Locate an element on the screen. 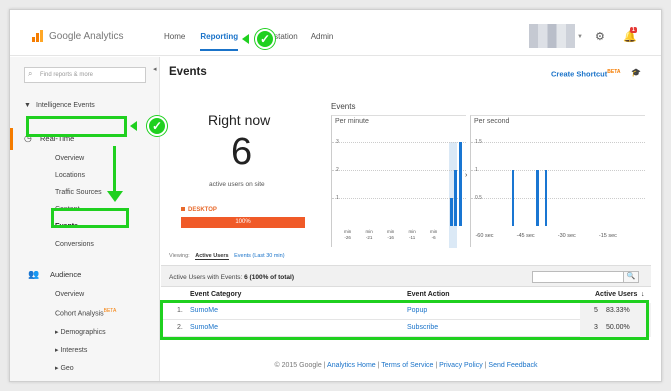 The image size is (671, 391). row-action: Popup is located at coordinates (417, 310).